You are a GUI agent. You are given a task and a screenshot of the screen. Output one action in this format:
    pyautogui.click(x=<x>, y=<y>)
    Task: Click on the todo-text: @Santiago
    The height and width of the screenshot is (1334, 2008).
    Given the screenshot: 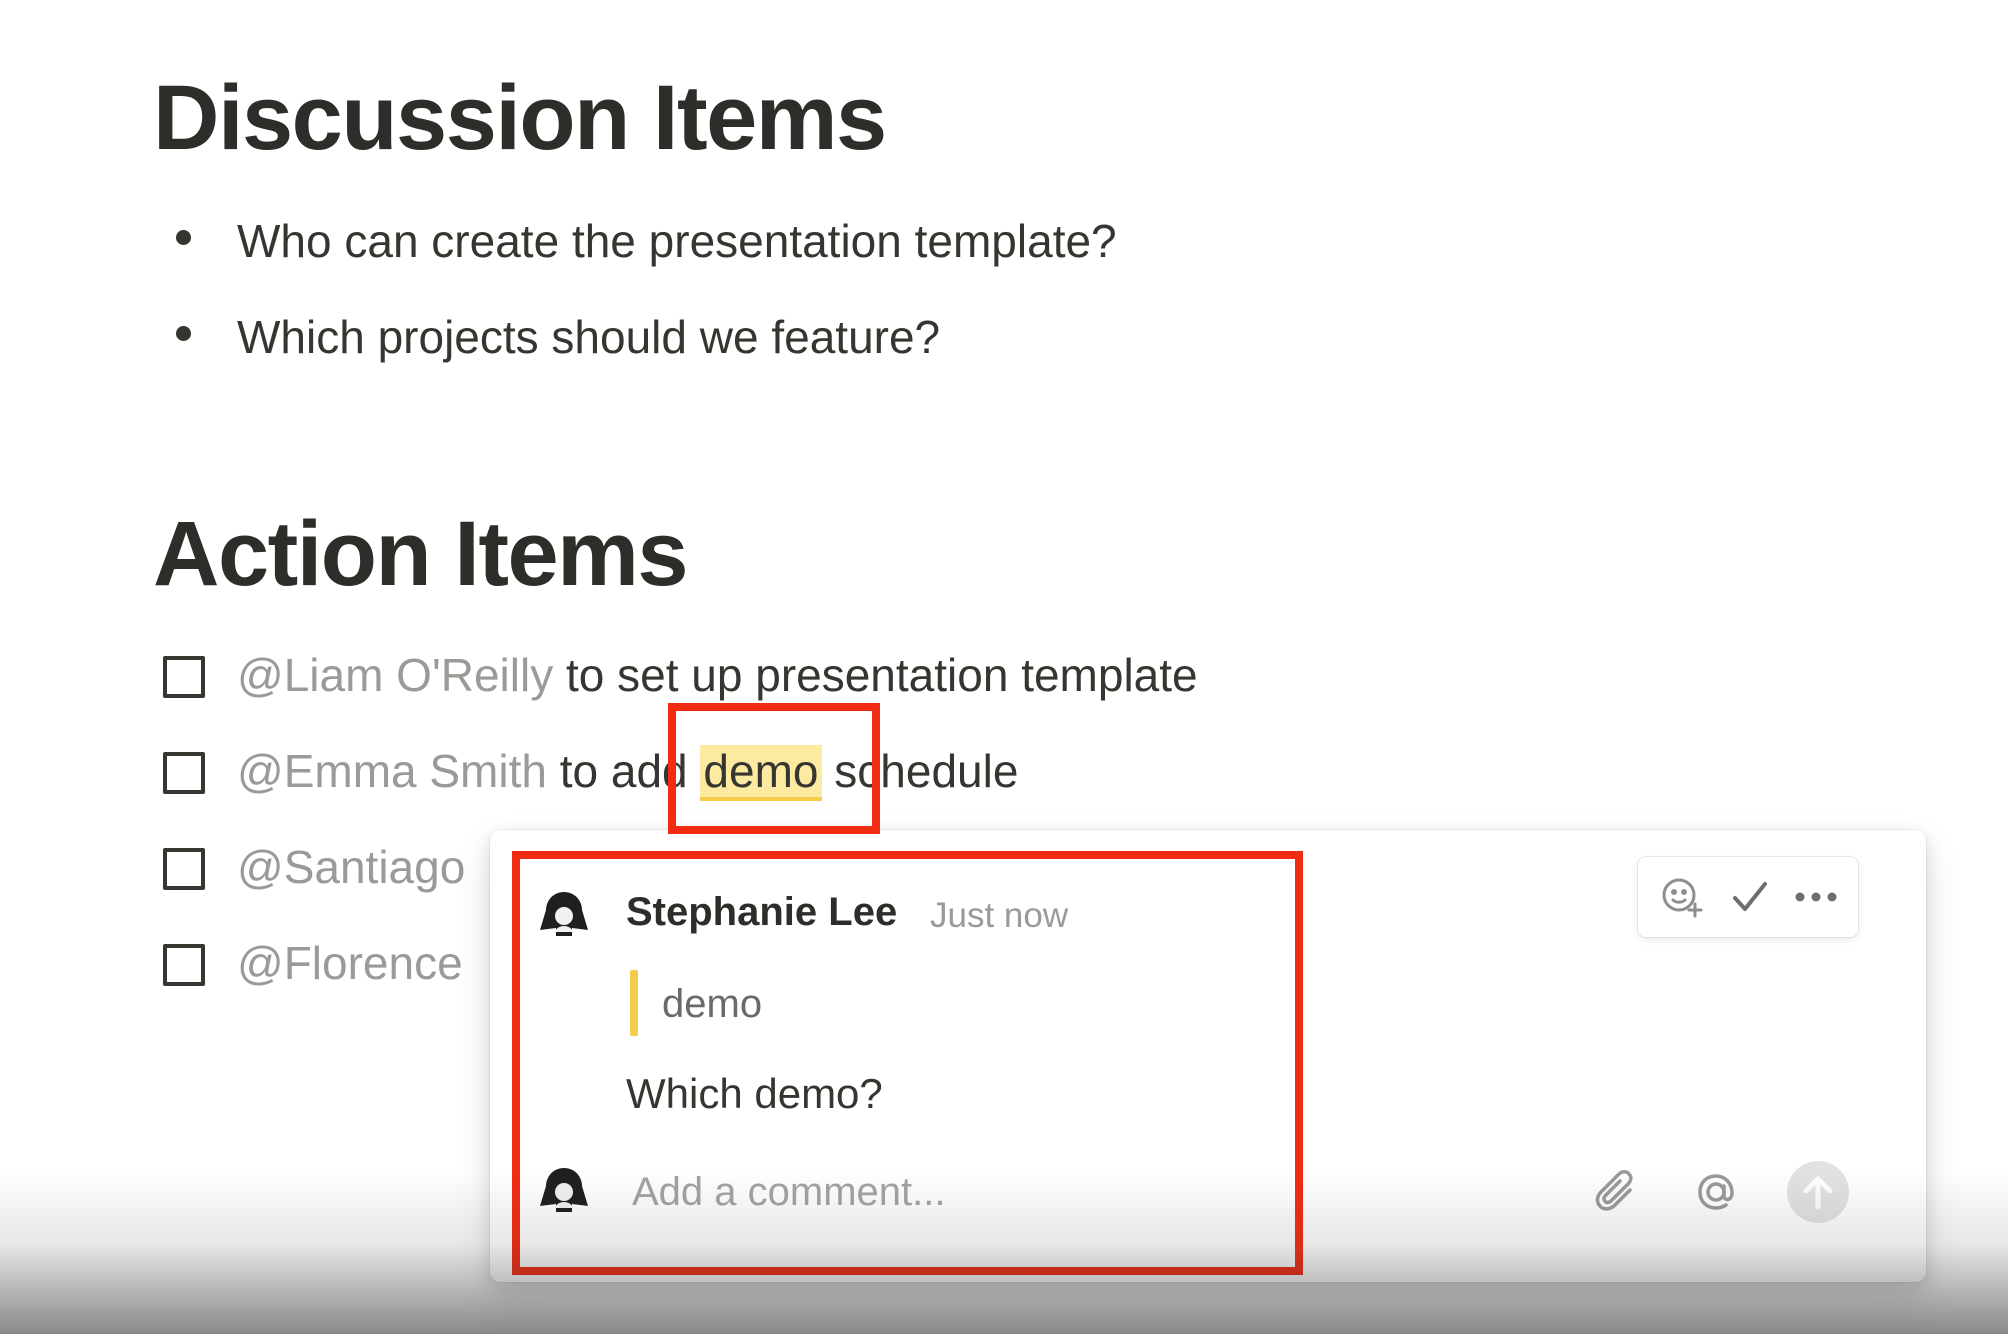 What is the action you would take?
    pyautogui.click(x=351, y=867)
    